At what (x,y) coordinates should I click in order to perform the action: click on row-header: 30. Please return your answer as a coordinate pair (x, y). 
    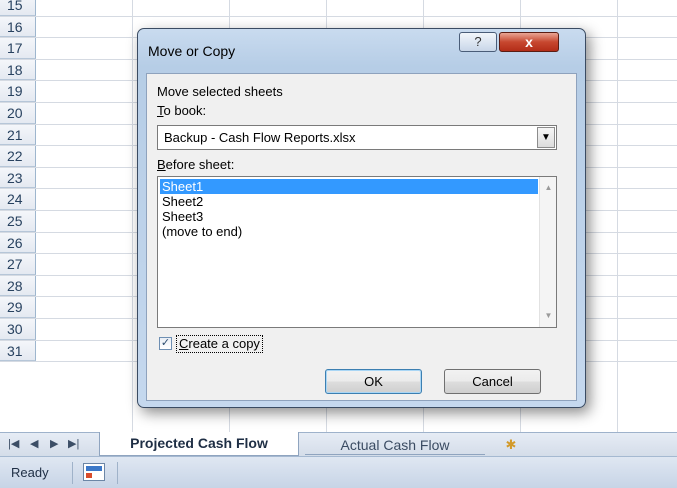
    Looking at the image, I should click on (18, 329).